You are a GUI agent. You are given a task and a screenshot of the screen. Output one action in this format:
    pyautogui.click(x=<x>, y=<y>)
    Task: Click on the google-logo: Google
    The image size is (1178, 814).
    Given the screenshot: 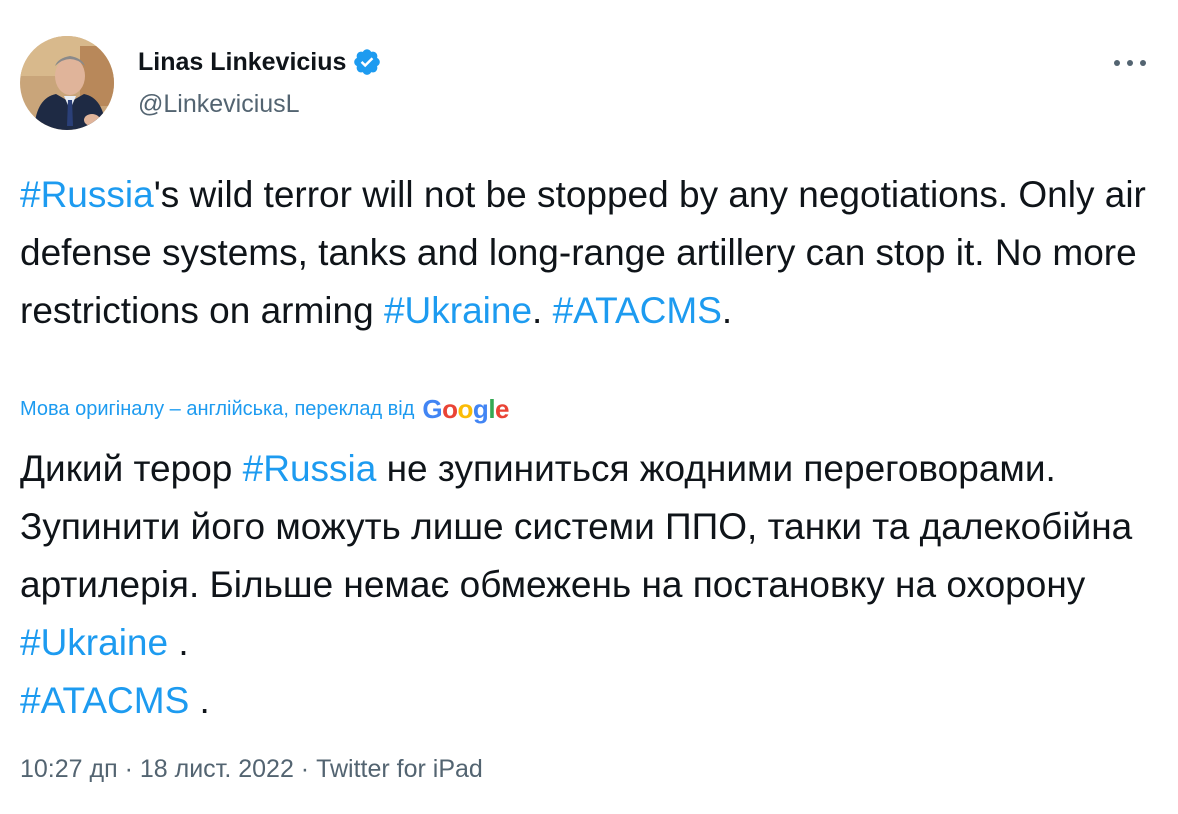 What is the action you would take?
    pyautogui.click(x=466, y=409)
    